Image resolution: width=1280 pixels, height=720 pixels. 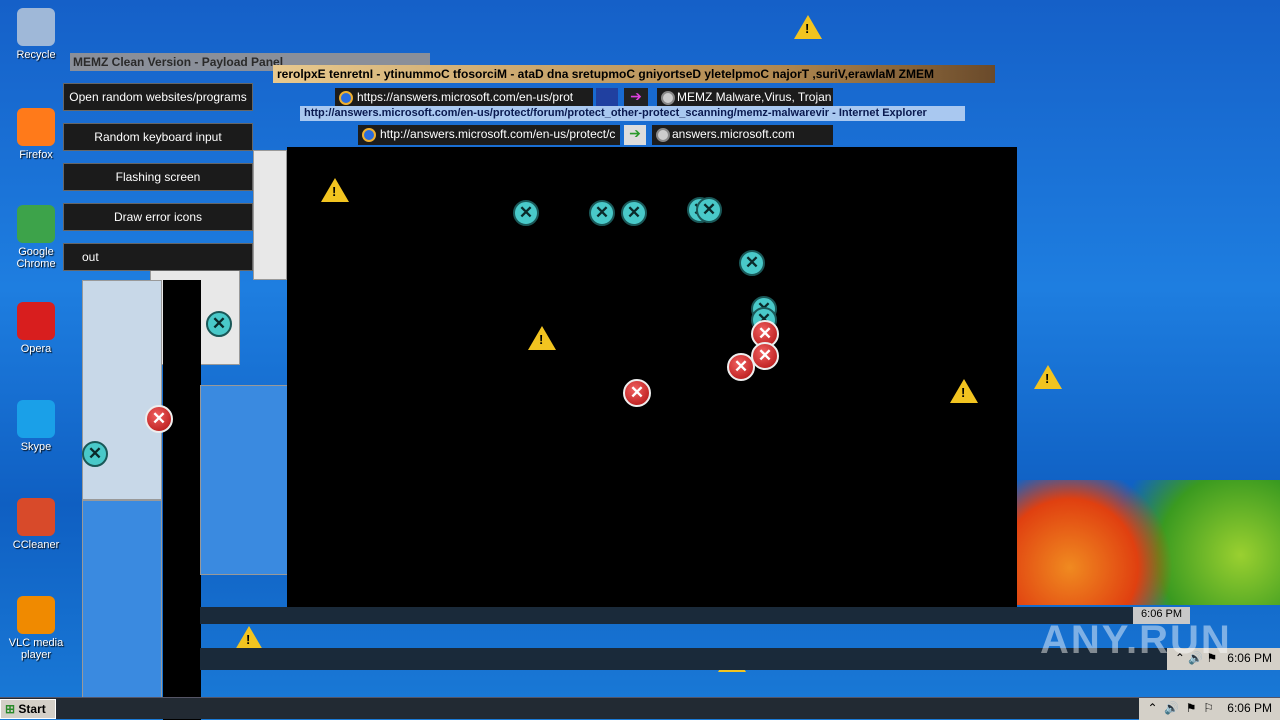 I want to click on glitch-bar, so click(x=182, y=500).